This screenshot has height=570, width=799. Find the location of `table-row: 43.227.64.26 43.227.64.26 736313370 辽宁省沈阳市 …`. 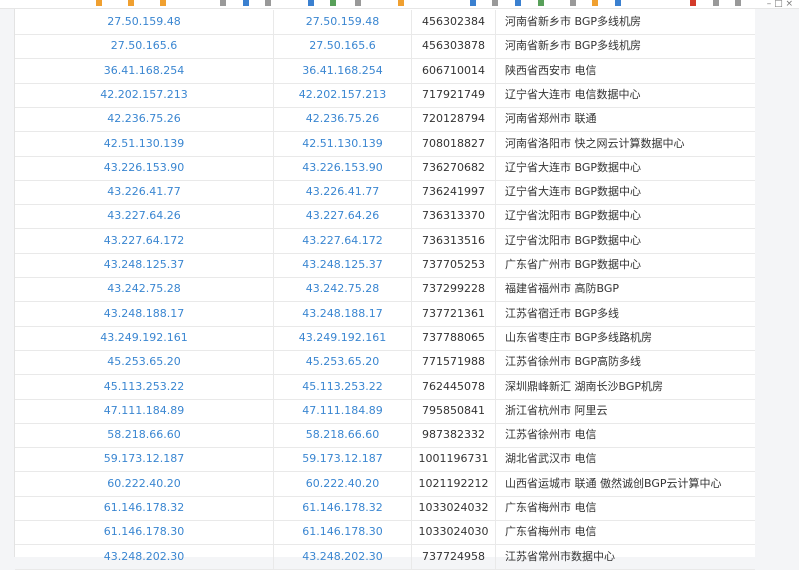

table-row: 43.227.64.26 43.227.64.26 736313370 辽宁省沈阳市 … is located at coordinates (385, 217).